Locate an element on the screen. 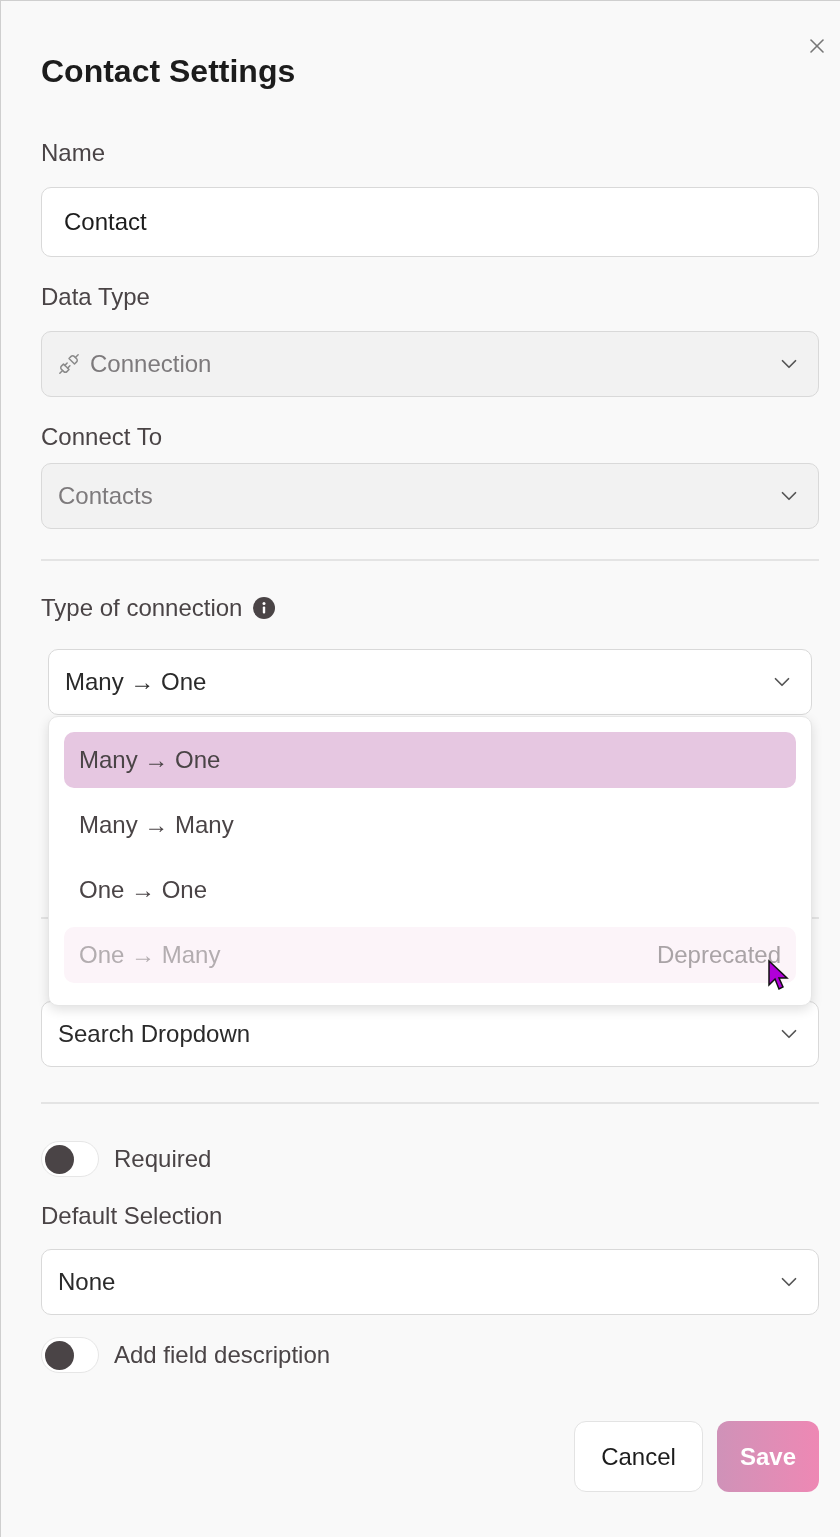 The image size is (840, 1537). field-label: Connect To is located at coordinates (101, 437).